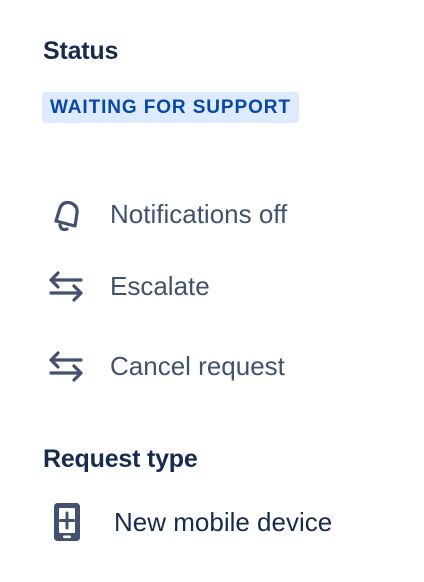 The width and height of the screenshot is (424, 582). What do you see at coordinates (66, 214) in the screenshot?
I see `bell-off-icon` at bounding box center [66, 214].